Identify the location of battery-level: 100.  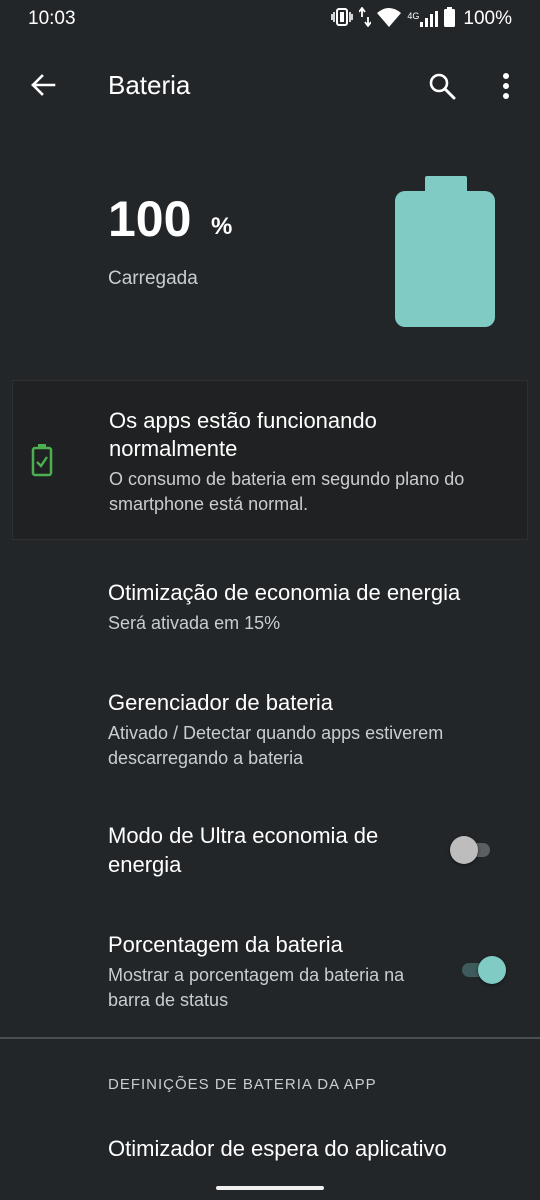
(150, 219).